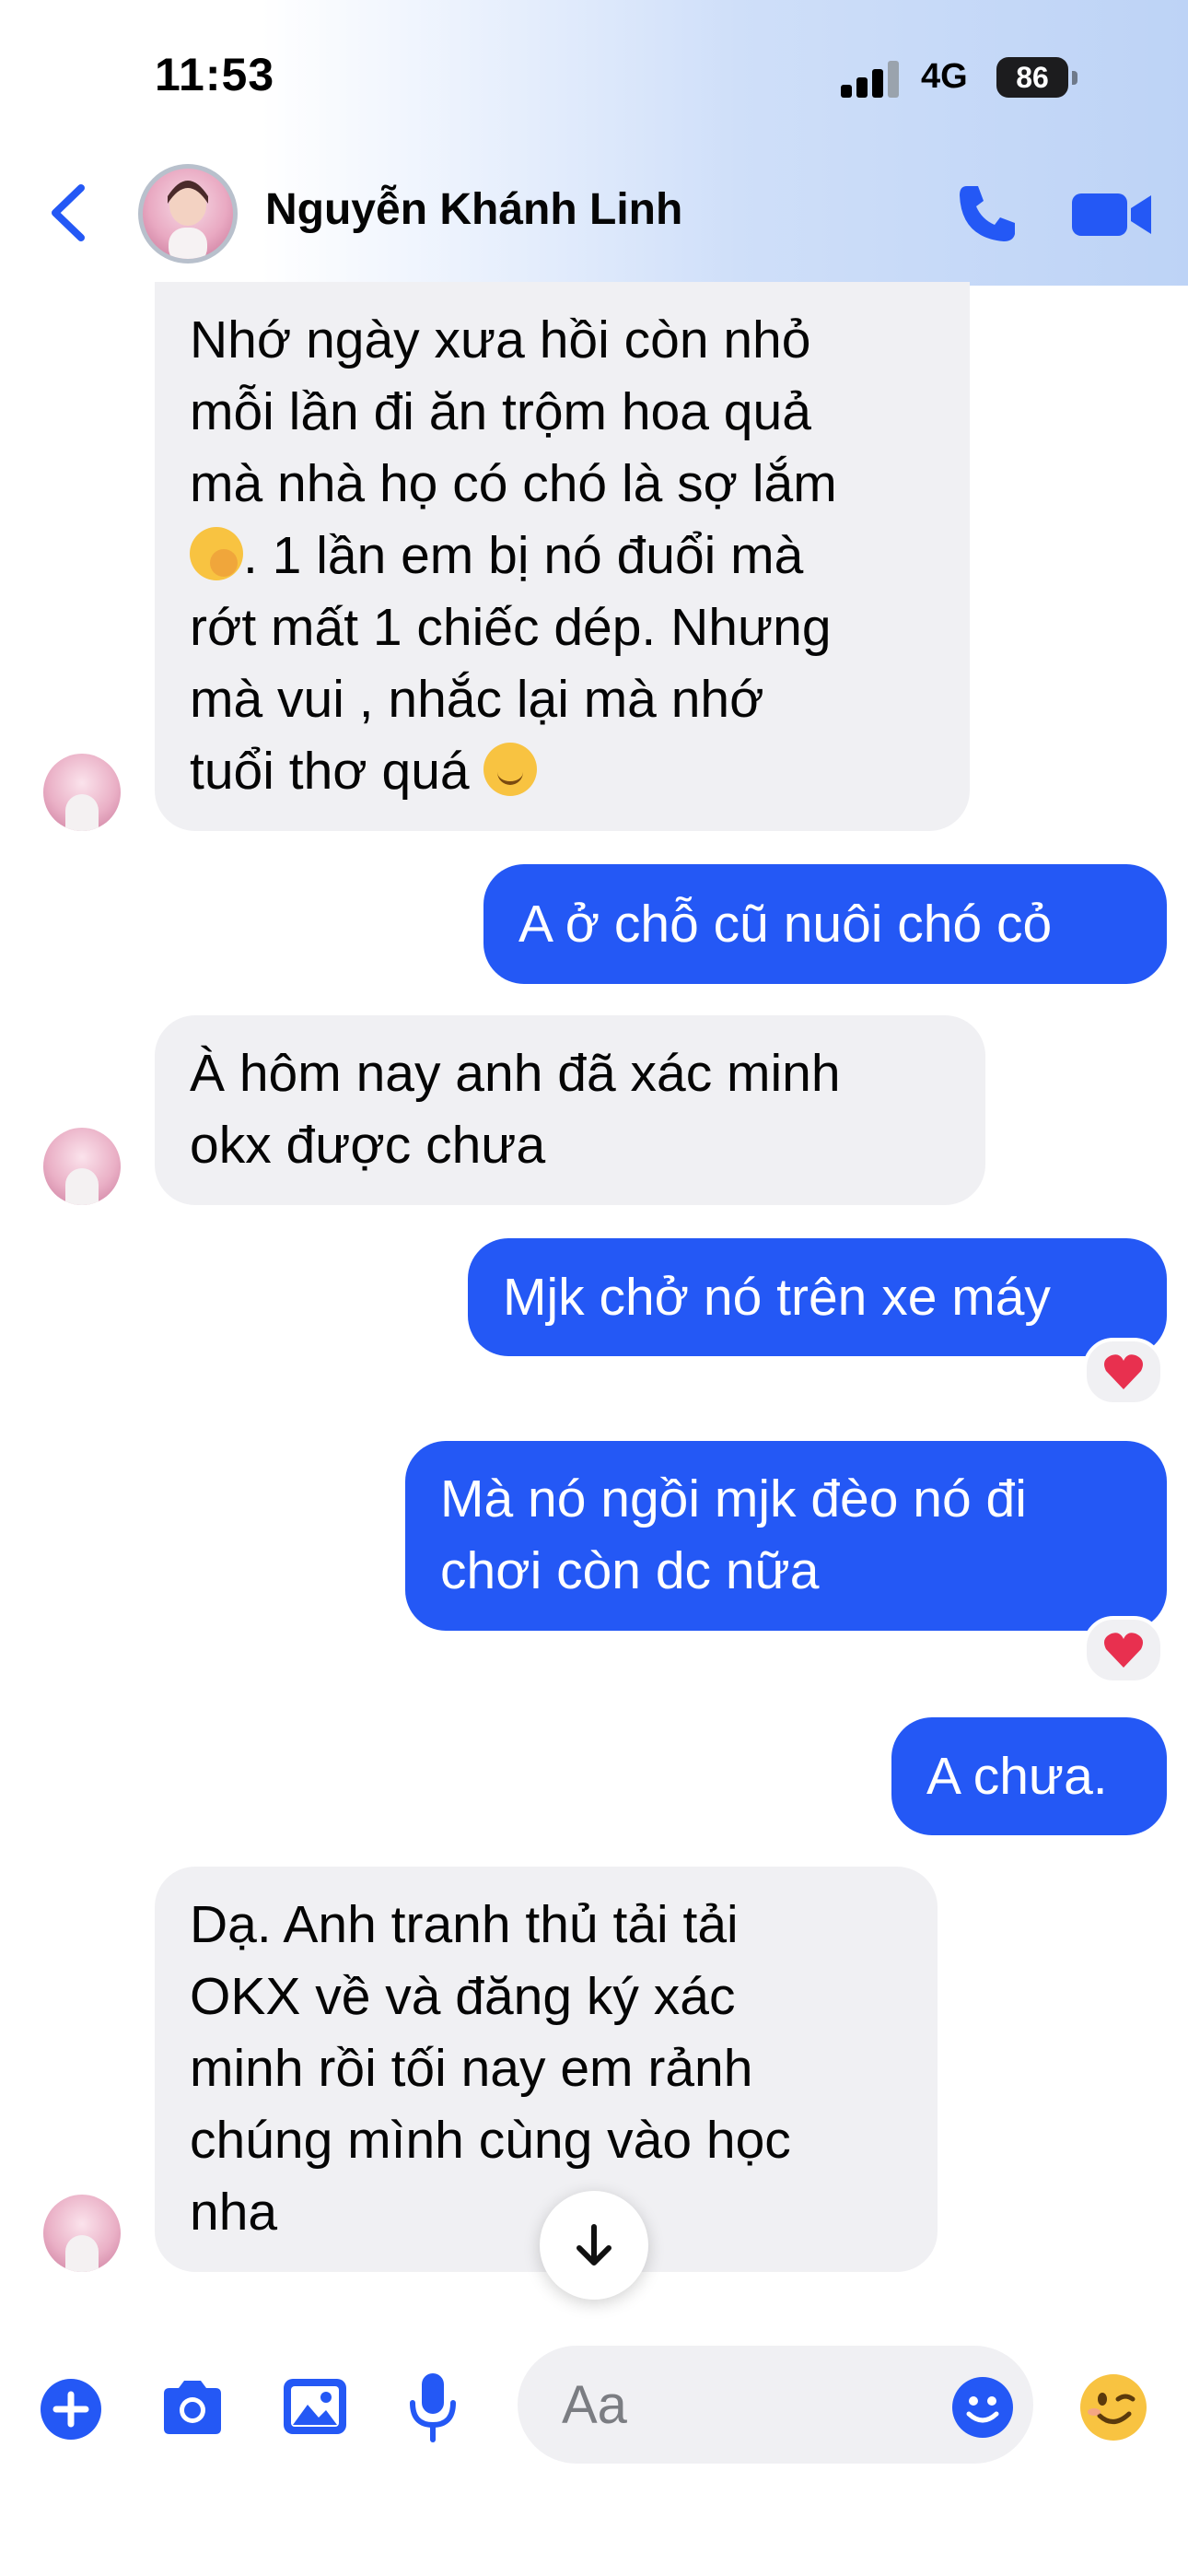  I want to click on battery-icon: 86, so click(1032, 77).